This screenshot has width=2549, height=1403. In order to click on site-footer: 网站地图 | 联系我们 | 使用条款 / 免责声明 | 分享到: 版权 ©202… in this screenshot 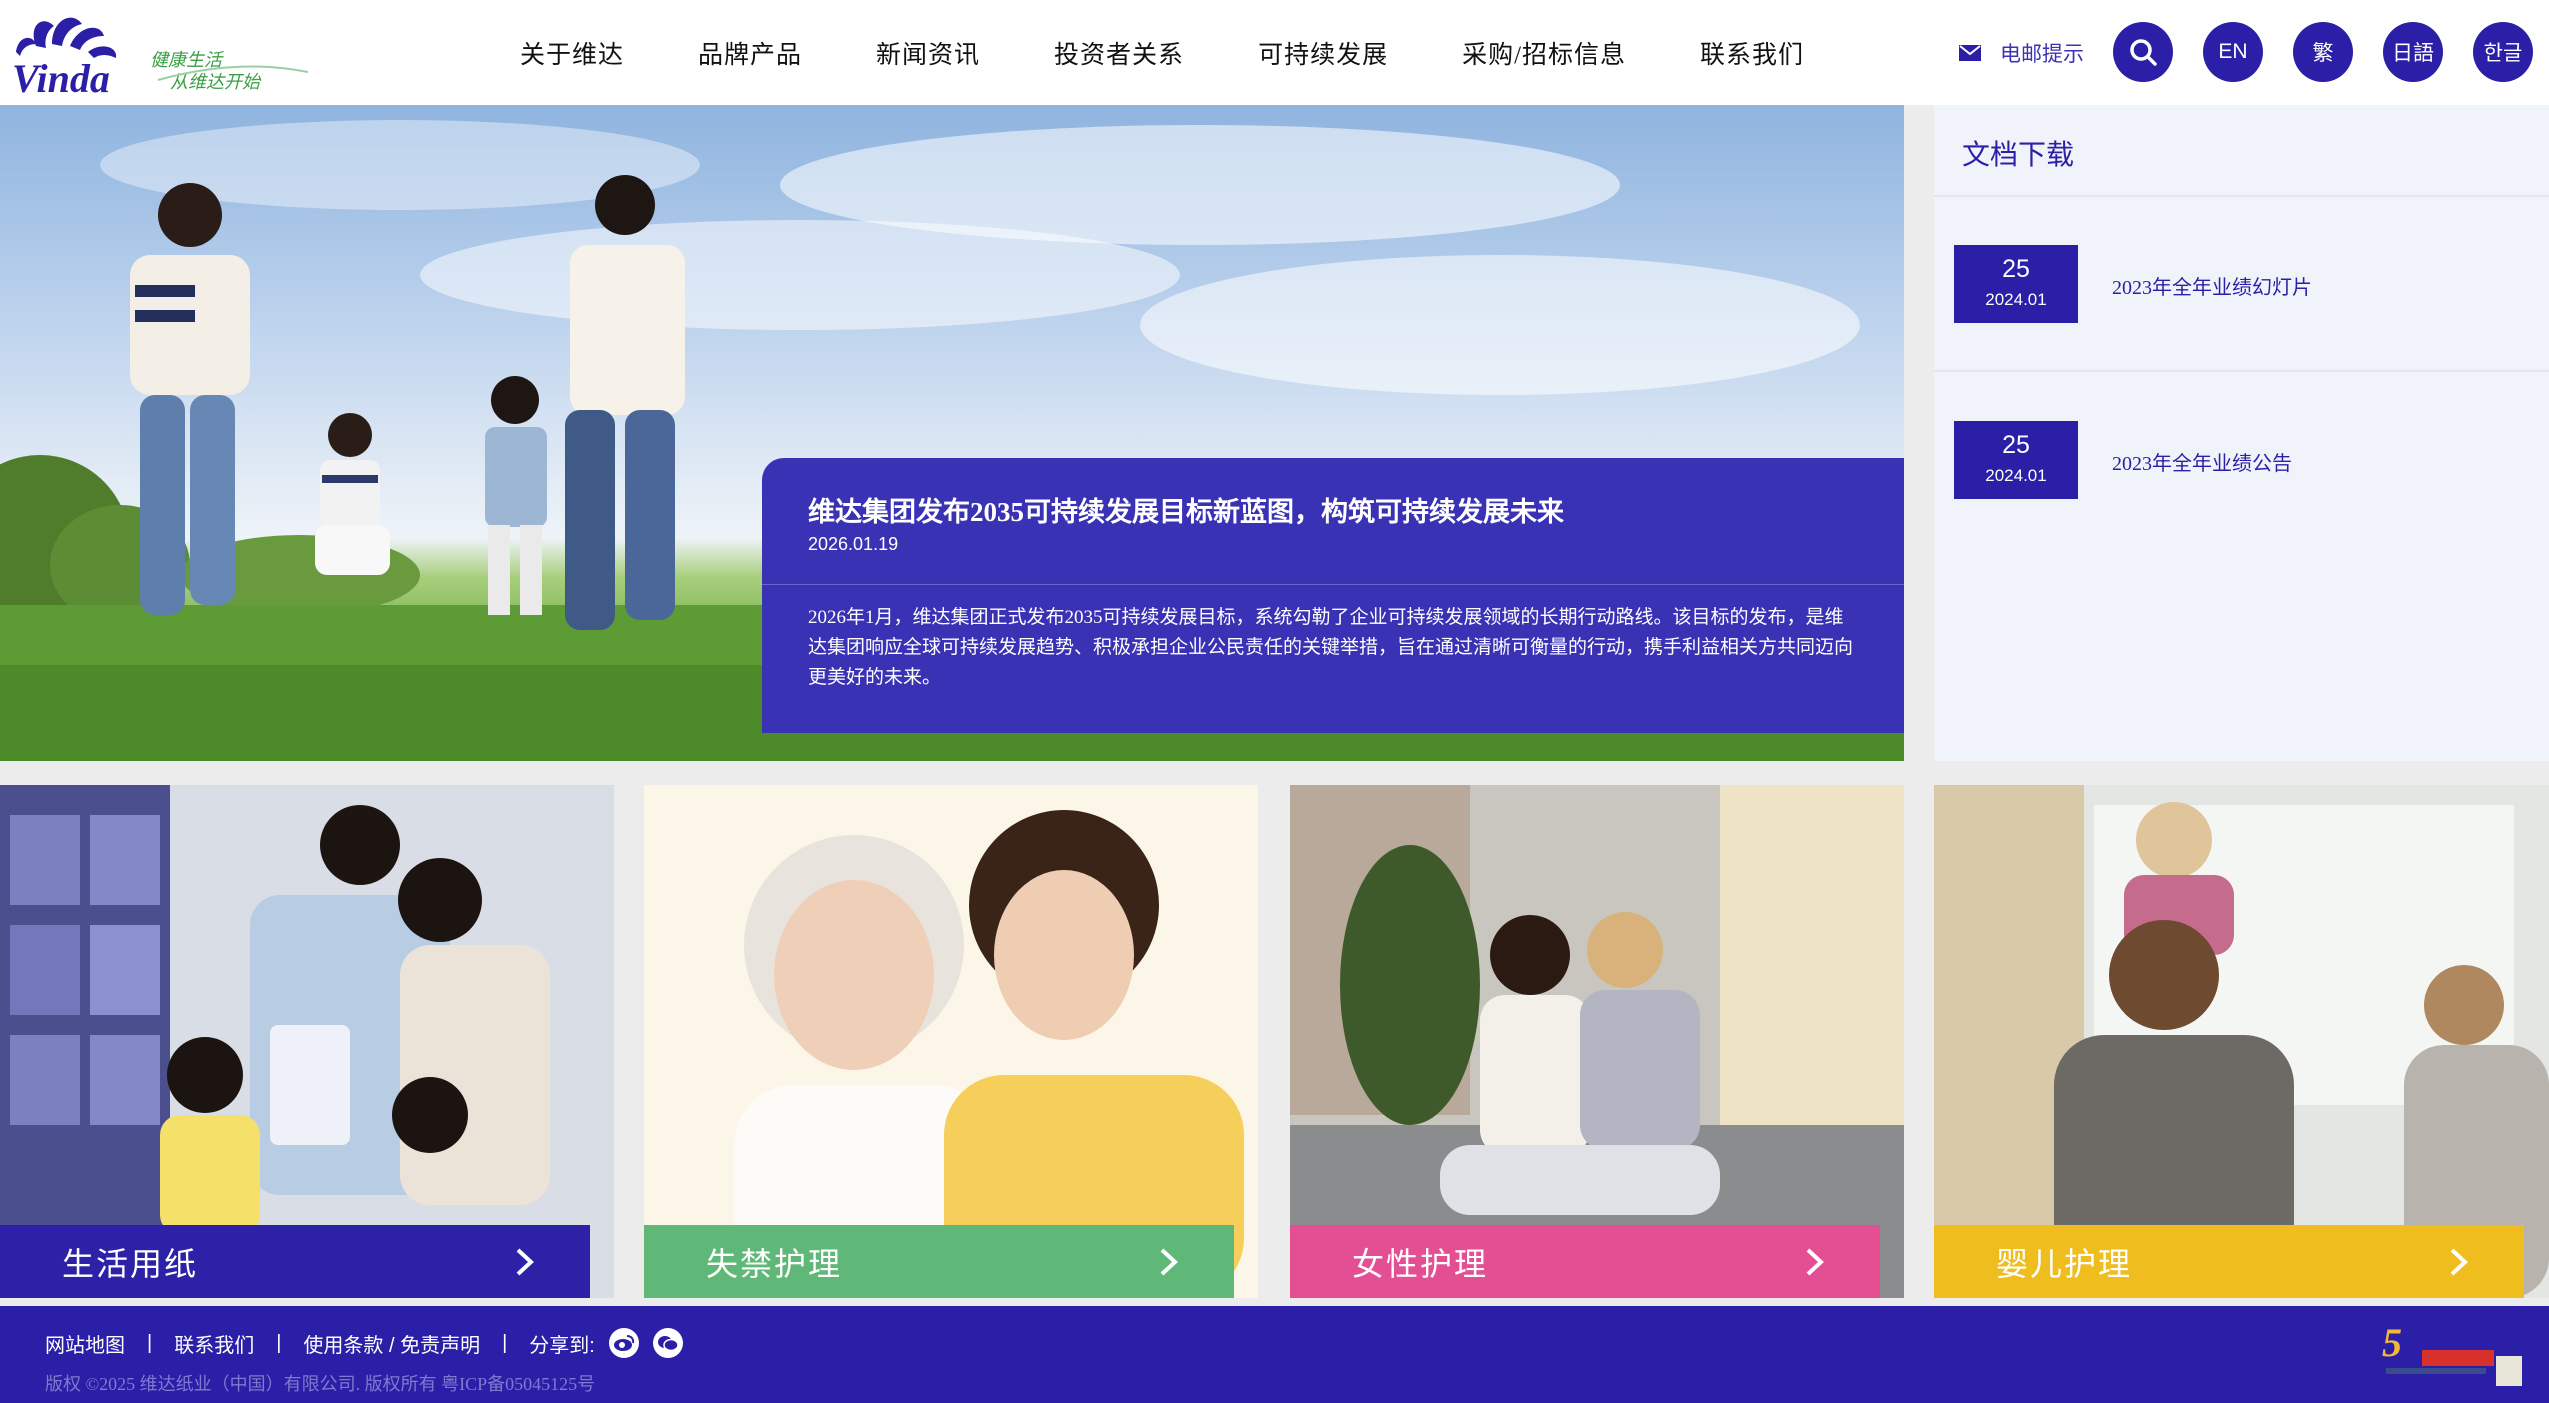, I will do `click(1274, 1354)`.